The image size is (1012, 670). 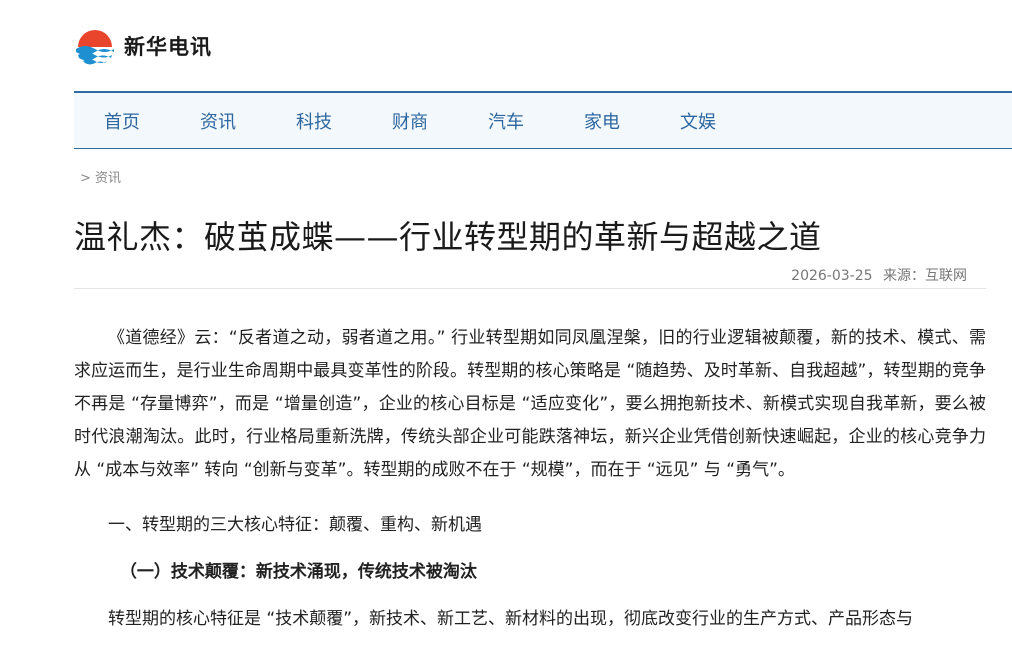 I want to click on wave-logo-icon, so click(x=95, y=46).